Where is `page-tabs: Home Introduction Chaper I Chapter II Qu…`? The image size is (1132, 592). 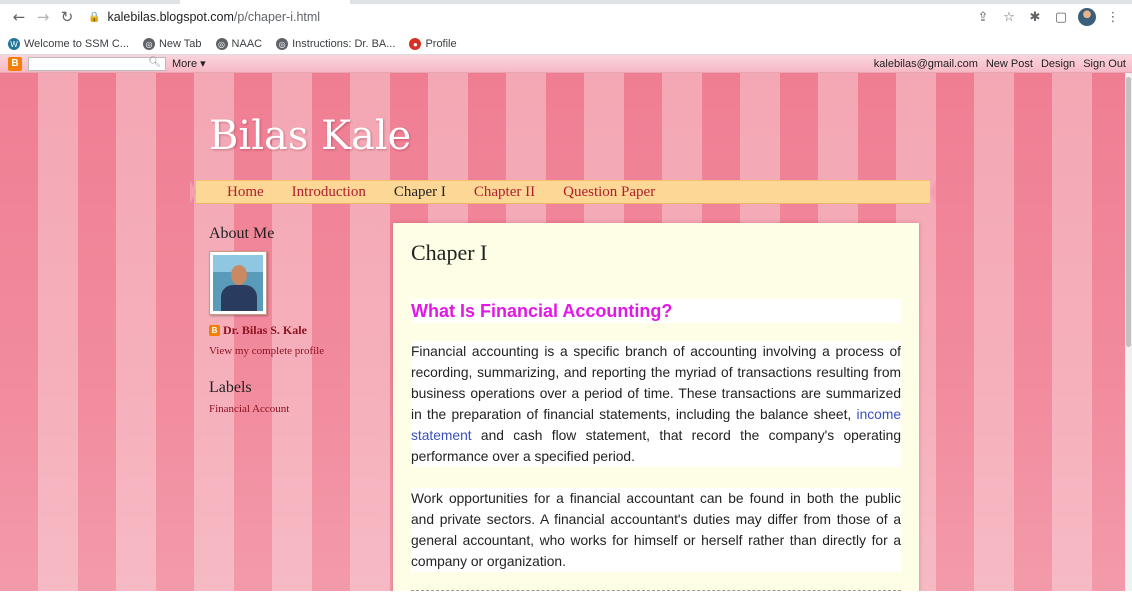 page-tabs: Home Introduction Chaper I Chapter II Qu… is located at coordinates (563, 192).